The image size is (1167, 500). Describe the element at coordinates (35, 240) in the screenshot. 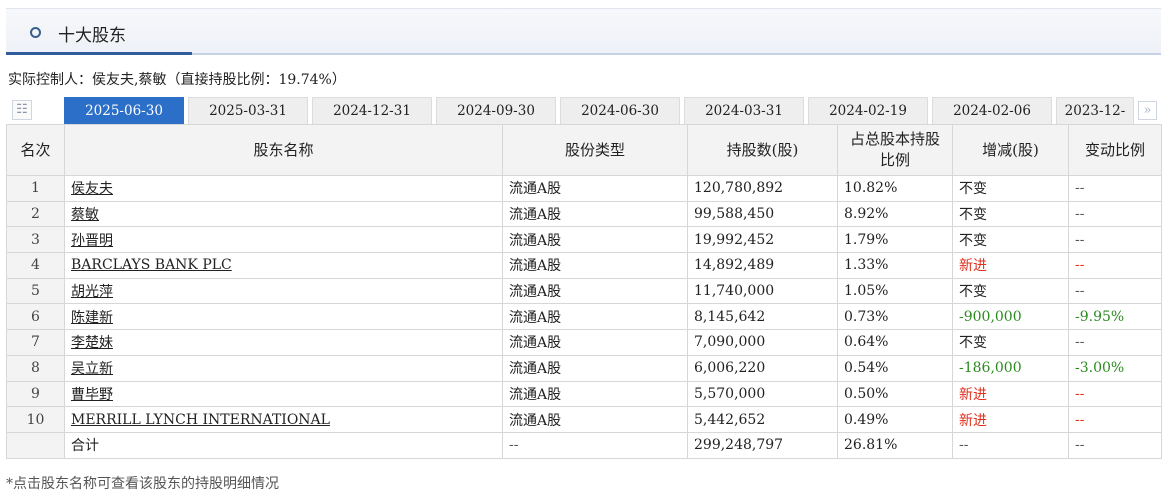

I see `rank-cell: 3` at that location.